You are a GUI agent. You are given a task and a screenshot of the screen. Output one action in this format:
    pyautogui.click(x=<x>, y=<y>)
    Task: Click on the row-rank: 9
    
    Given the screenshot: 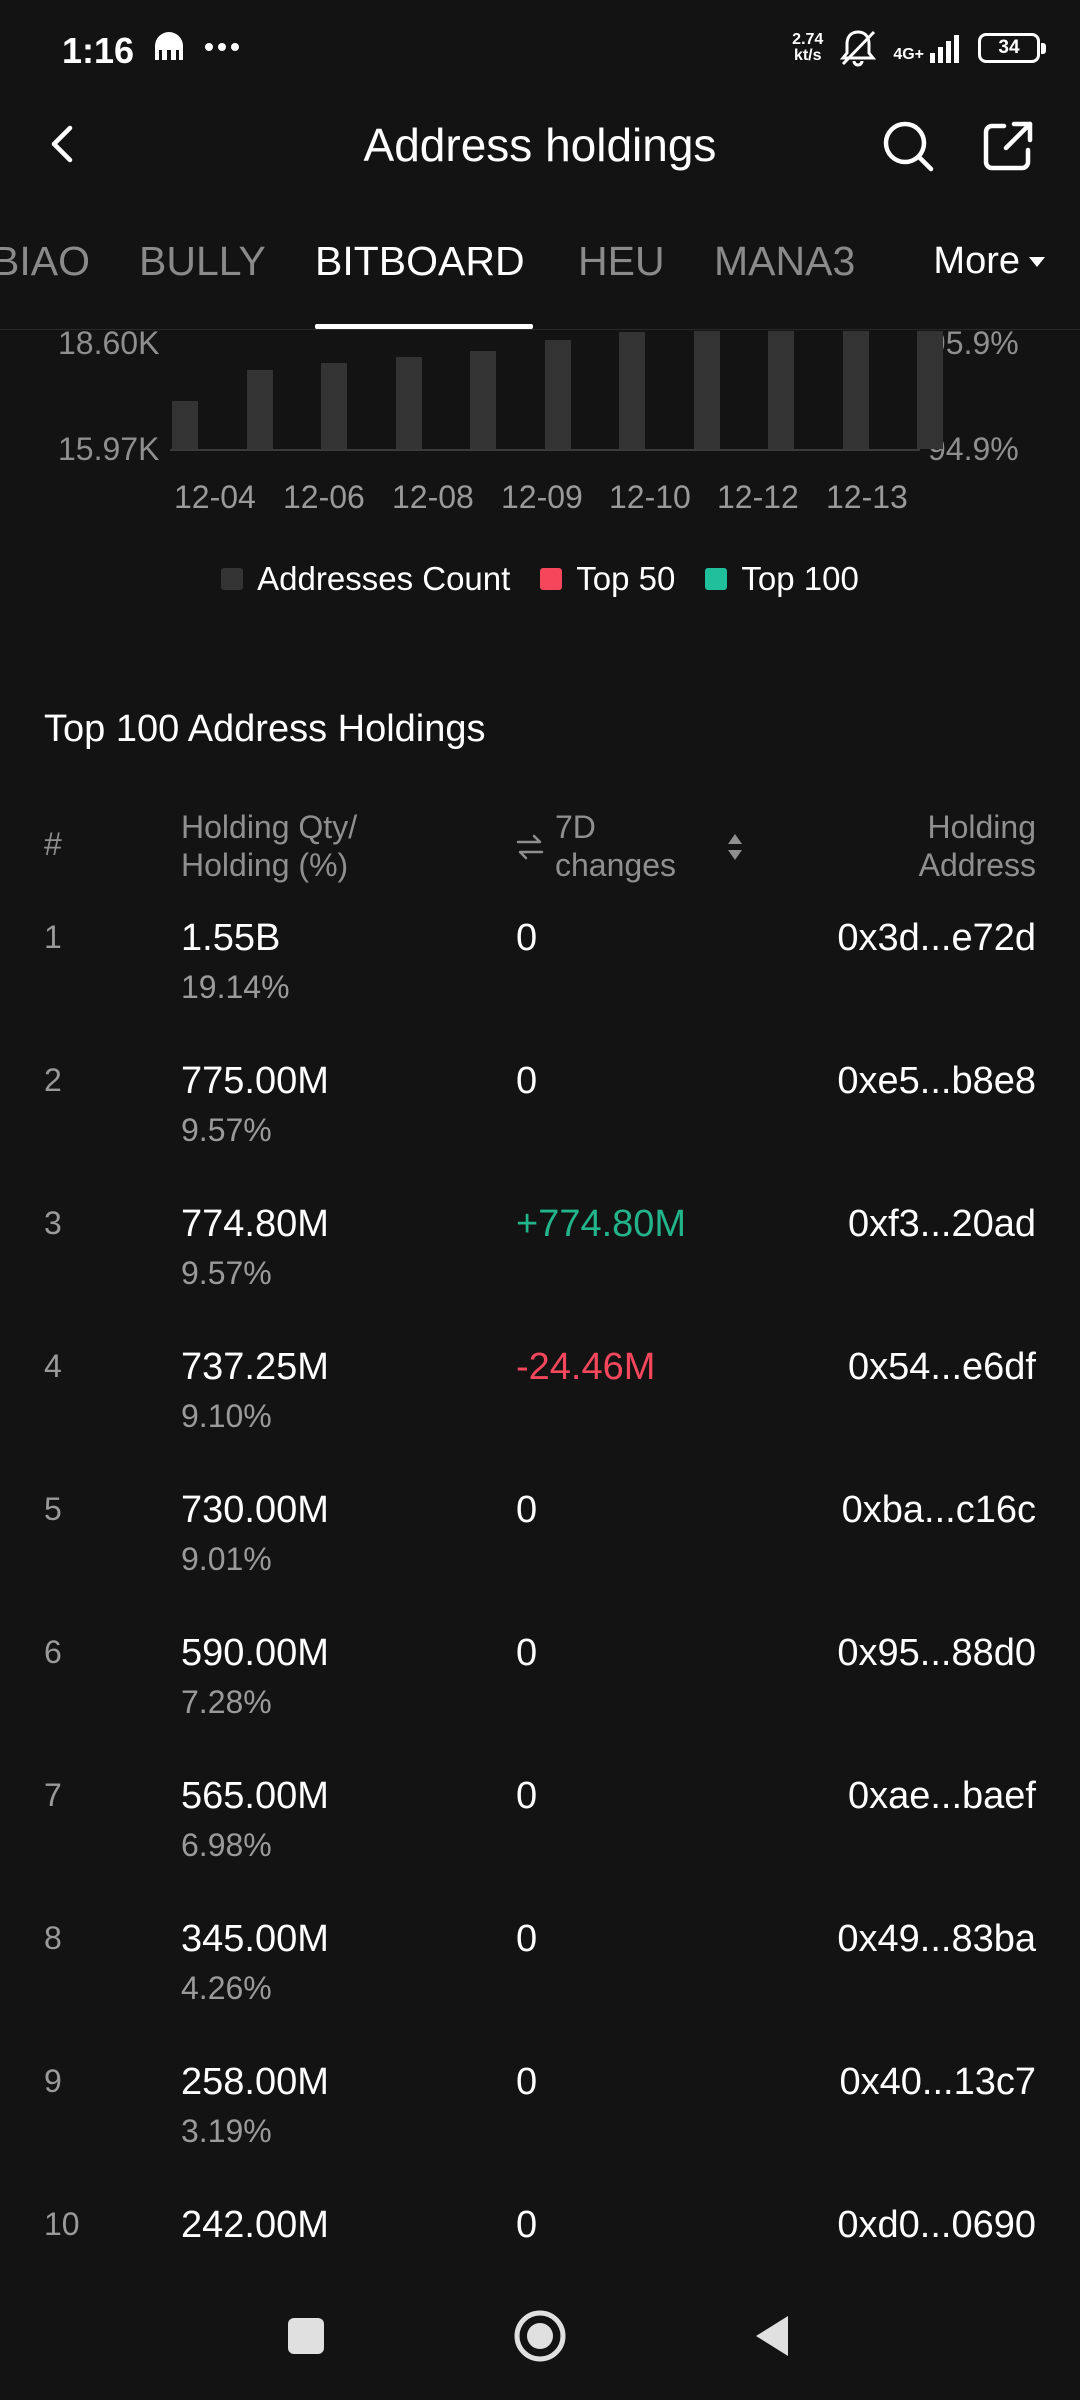 What is the action you would take?
    pyautogui.click(x=53, y=2081)
    